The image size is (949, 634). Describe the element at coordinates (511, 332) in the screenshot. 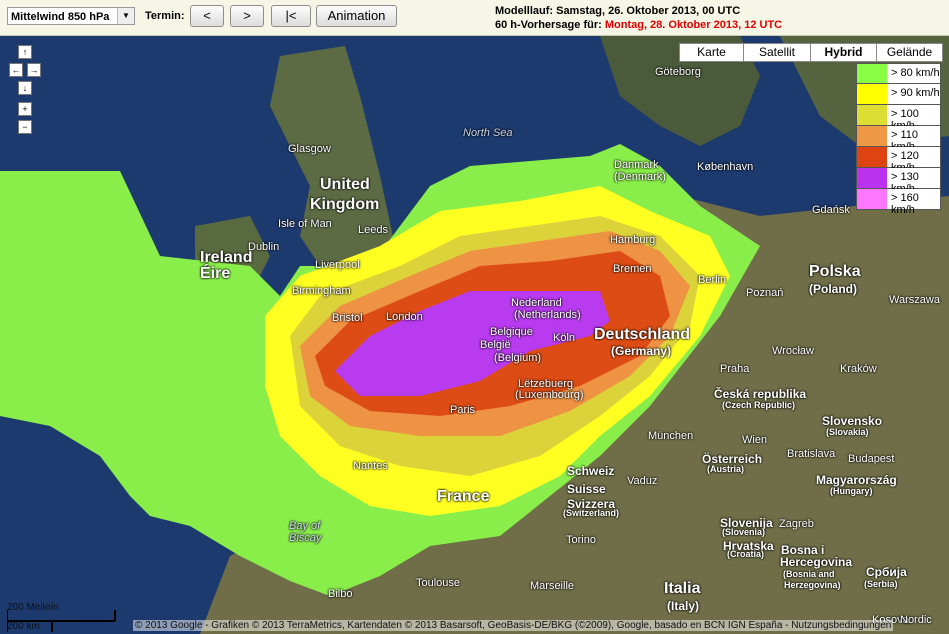

I see `map-label: Belgique` at that location.